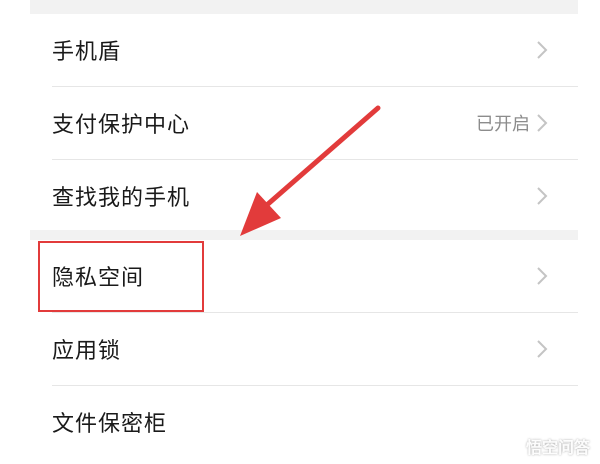 The height and width of the screenshot is (464, 600). Describe the element at coordinates (110, 424) in the screenshot. I see `settings-item-label: 文件保密柜` at that location.